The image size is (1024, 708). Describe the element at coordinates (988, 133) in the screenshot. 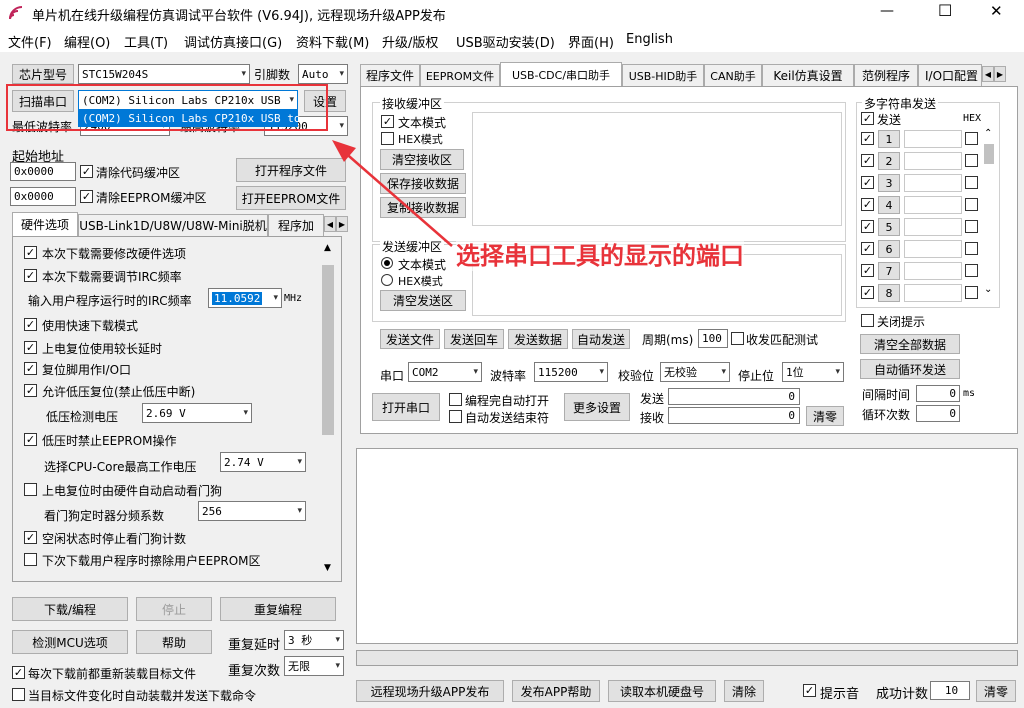

I see `scroll-up-icon: ⌃` at that location.